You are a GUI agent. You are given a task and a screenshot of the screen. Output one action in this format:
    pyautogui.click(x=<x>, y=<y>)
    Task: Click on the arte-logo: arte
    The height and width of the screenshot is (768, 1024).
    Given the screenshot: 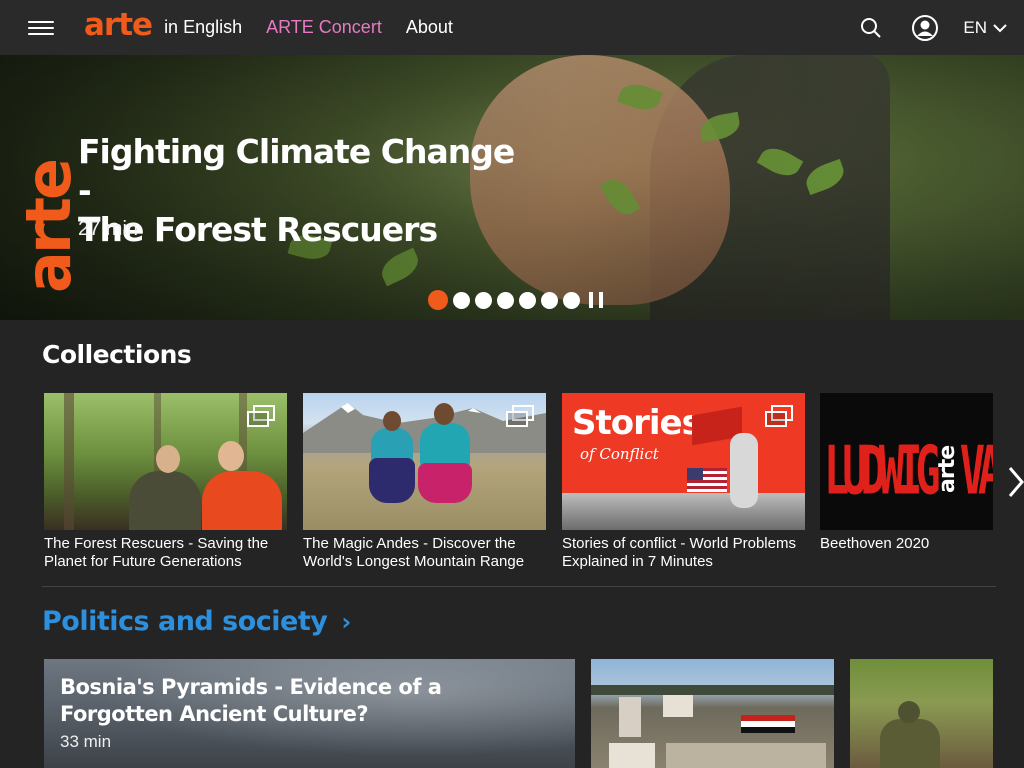 What is the action you would take?
    pyautogui.click(x=118, y=25)
    